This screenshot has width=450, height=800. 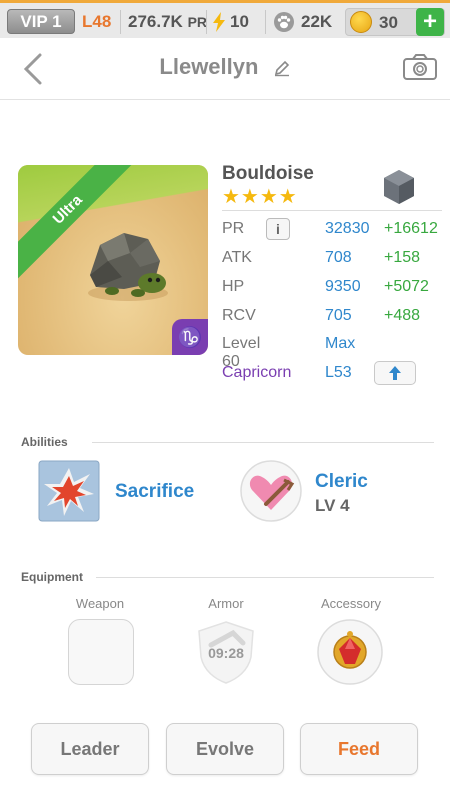 I want to click on info-button: i, so click(x=278, y=229).